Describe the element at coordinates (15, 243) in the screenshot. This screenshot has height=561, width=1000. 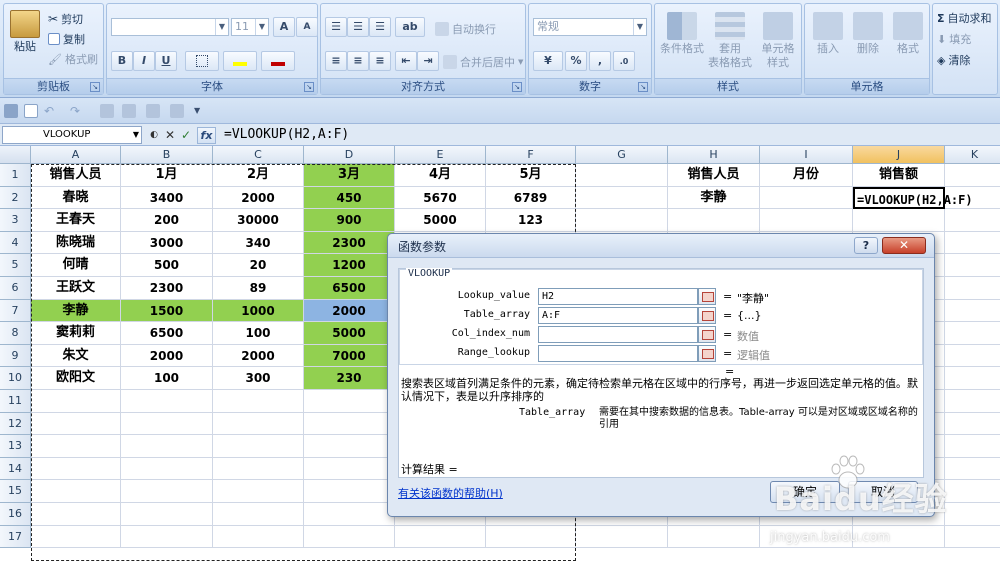
I see `row-header-4: 4` at that location.